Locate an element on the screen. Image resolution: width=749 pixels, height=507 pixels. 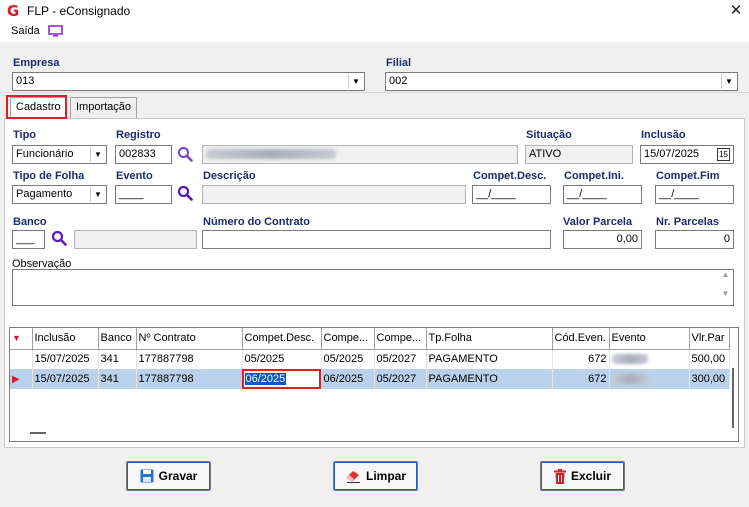
filial-select: 002 ▼ is located at coordinates (561, 81).